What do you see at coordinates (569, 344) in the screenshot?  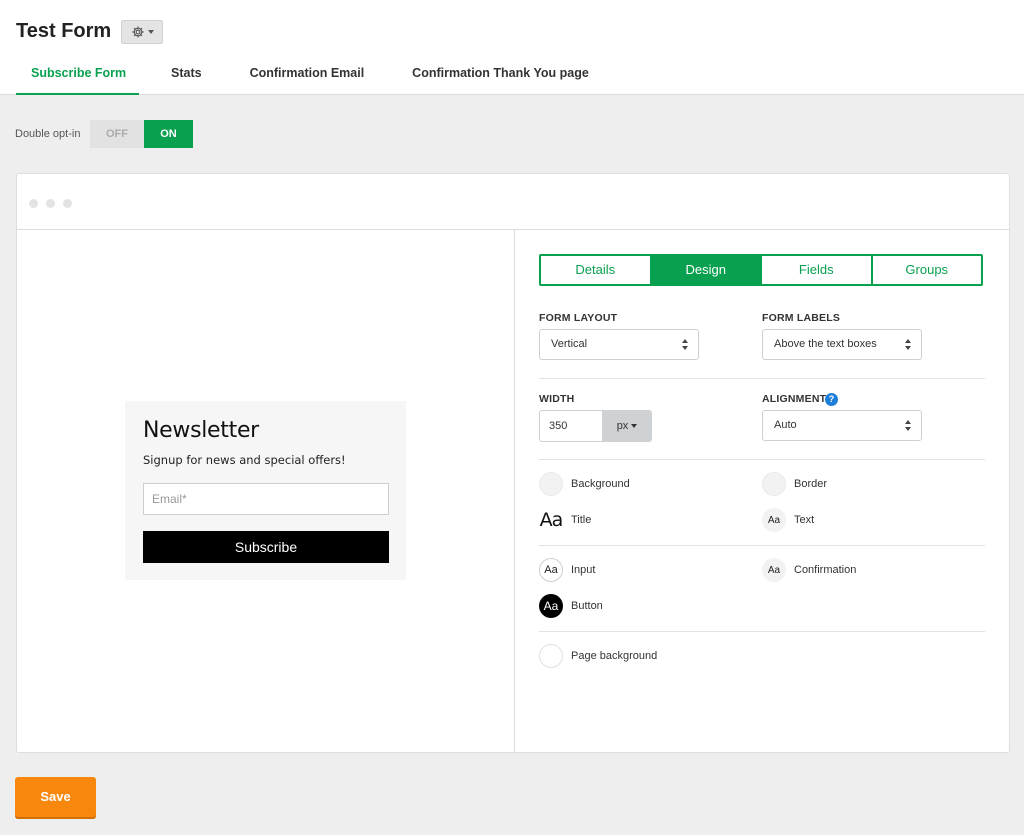 I see `form-layout-value: Vertical` at bounding box center [569, 344].